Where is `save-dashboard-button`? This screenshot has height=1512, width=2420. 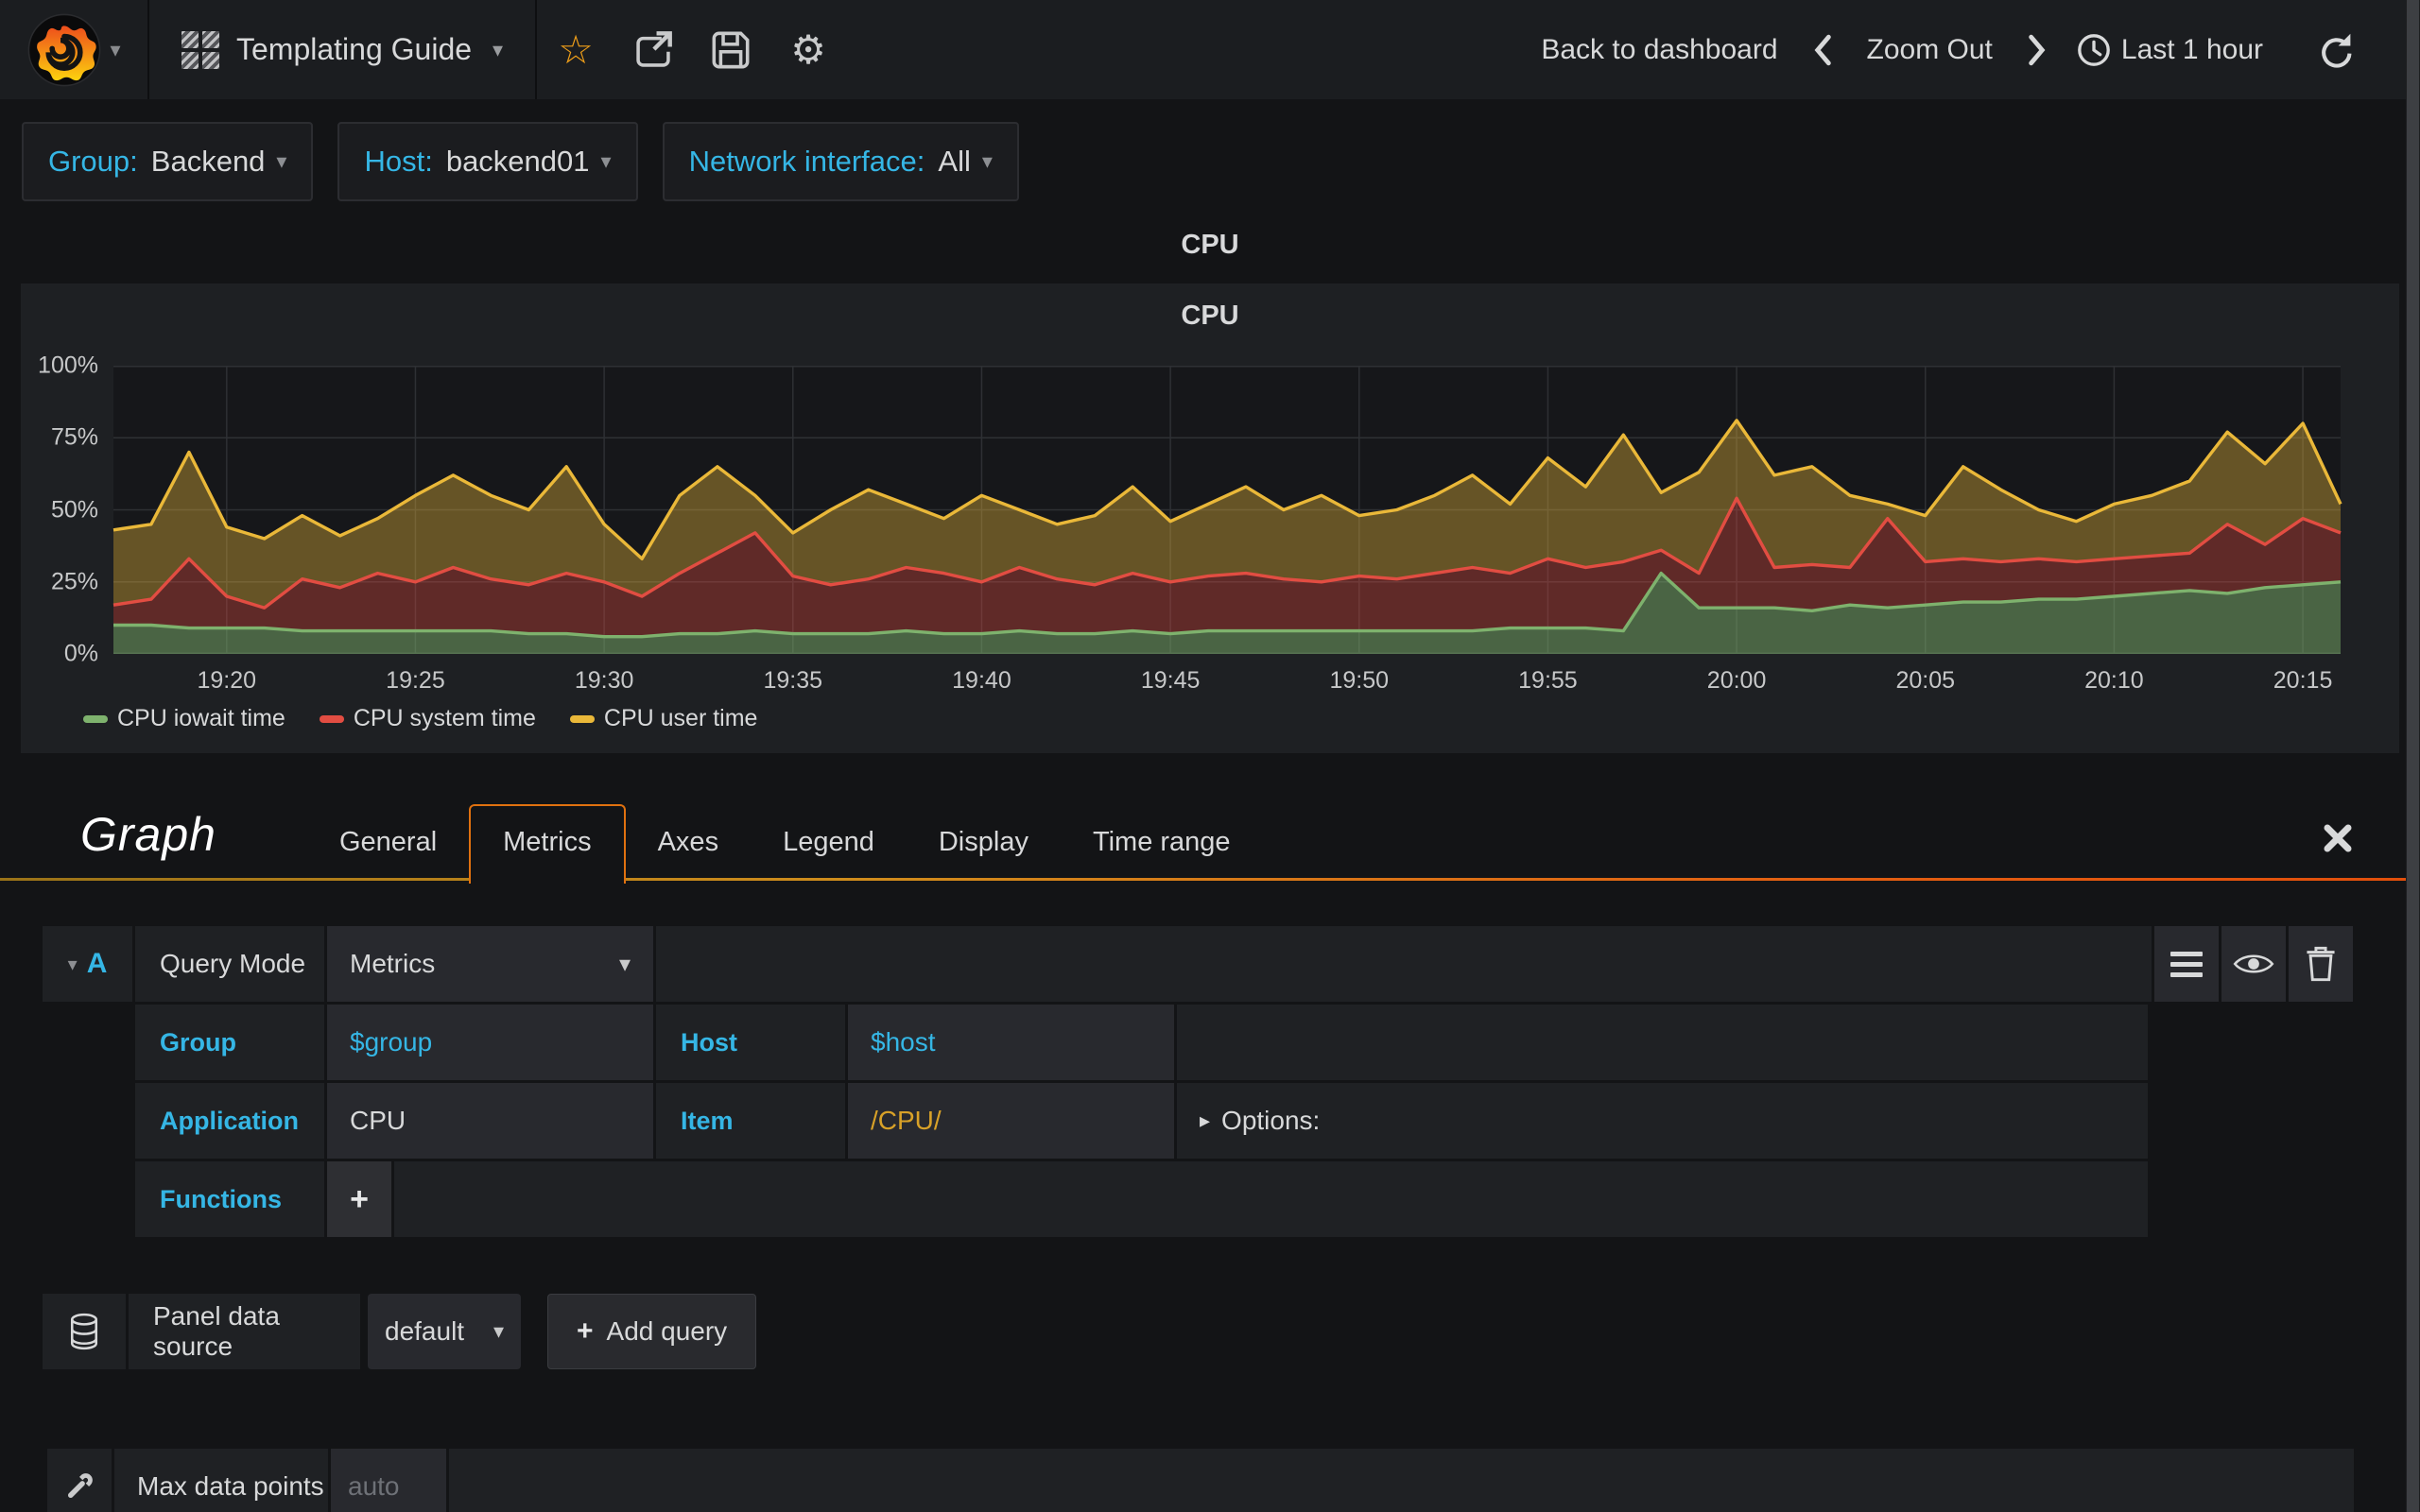
save-dashboard-button is located at coordinates (730, 49).